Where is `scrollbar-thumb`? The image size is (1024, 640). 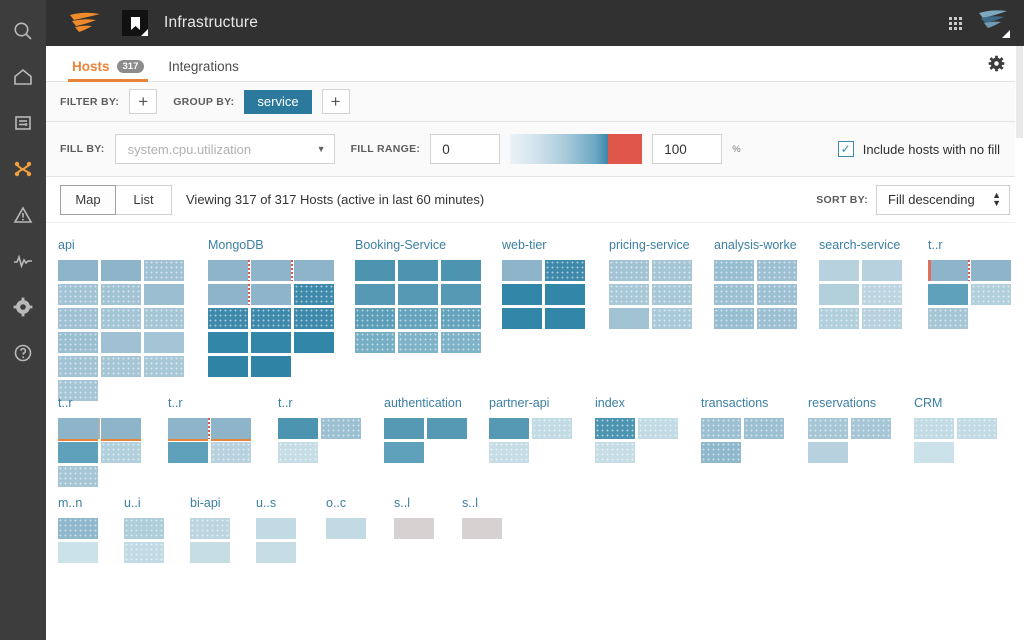 scrollbar-thumb is located at coordinates (1019, 92).